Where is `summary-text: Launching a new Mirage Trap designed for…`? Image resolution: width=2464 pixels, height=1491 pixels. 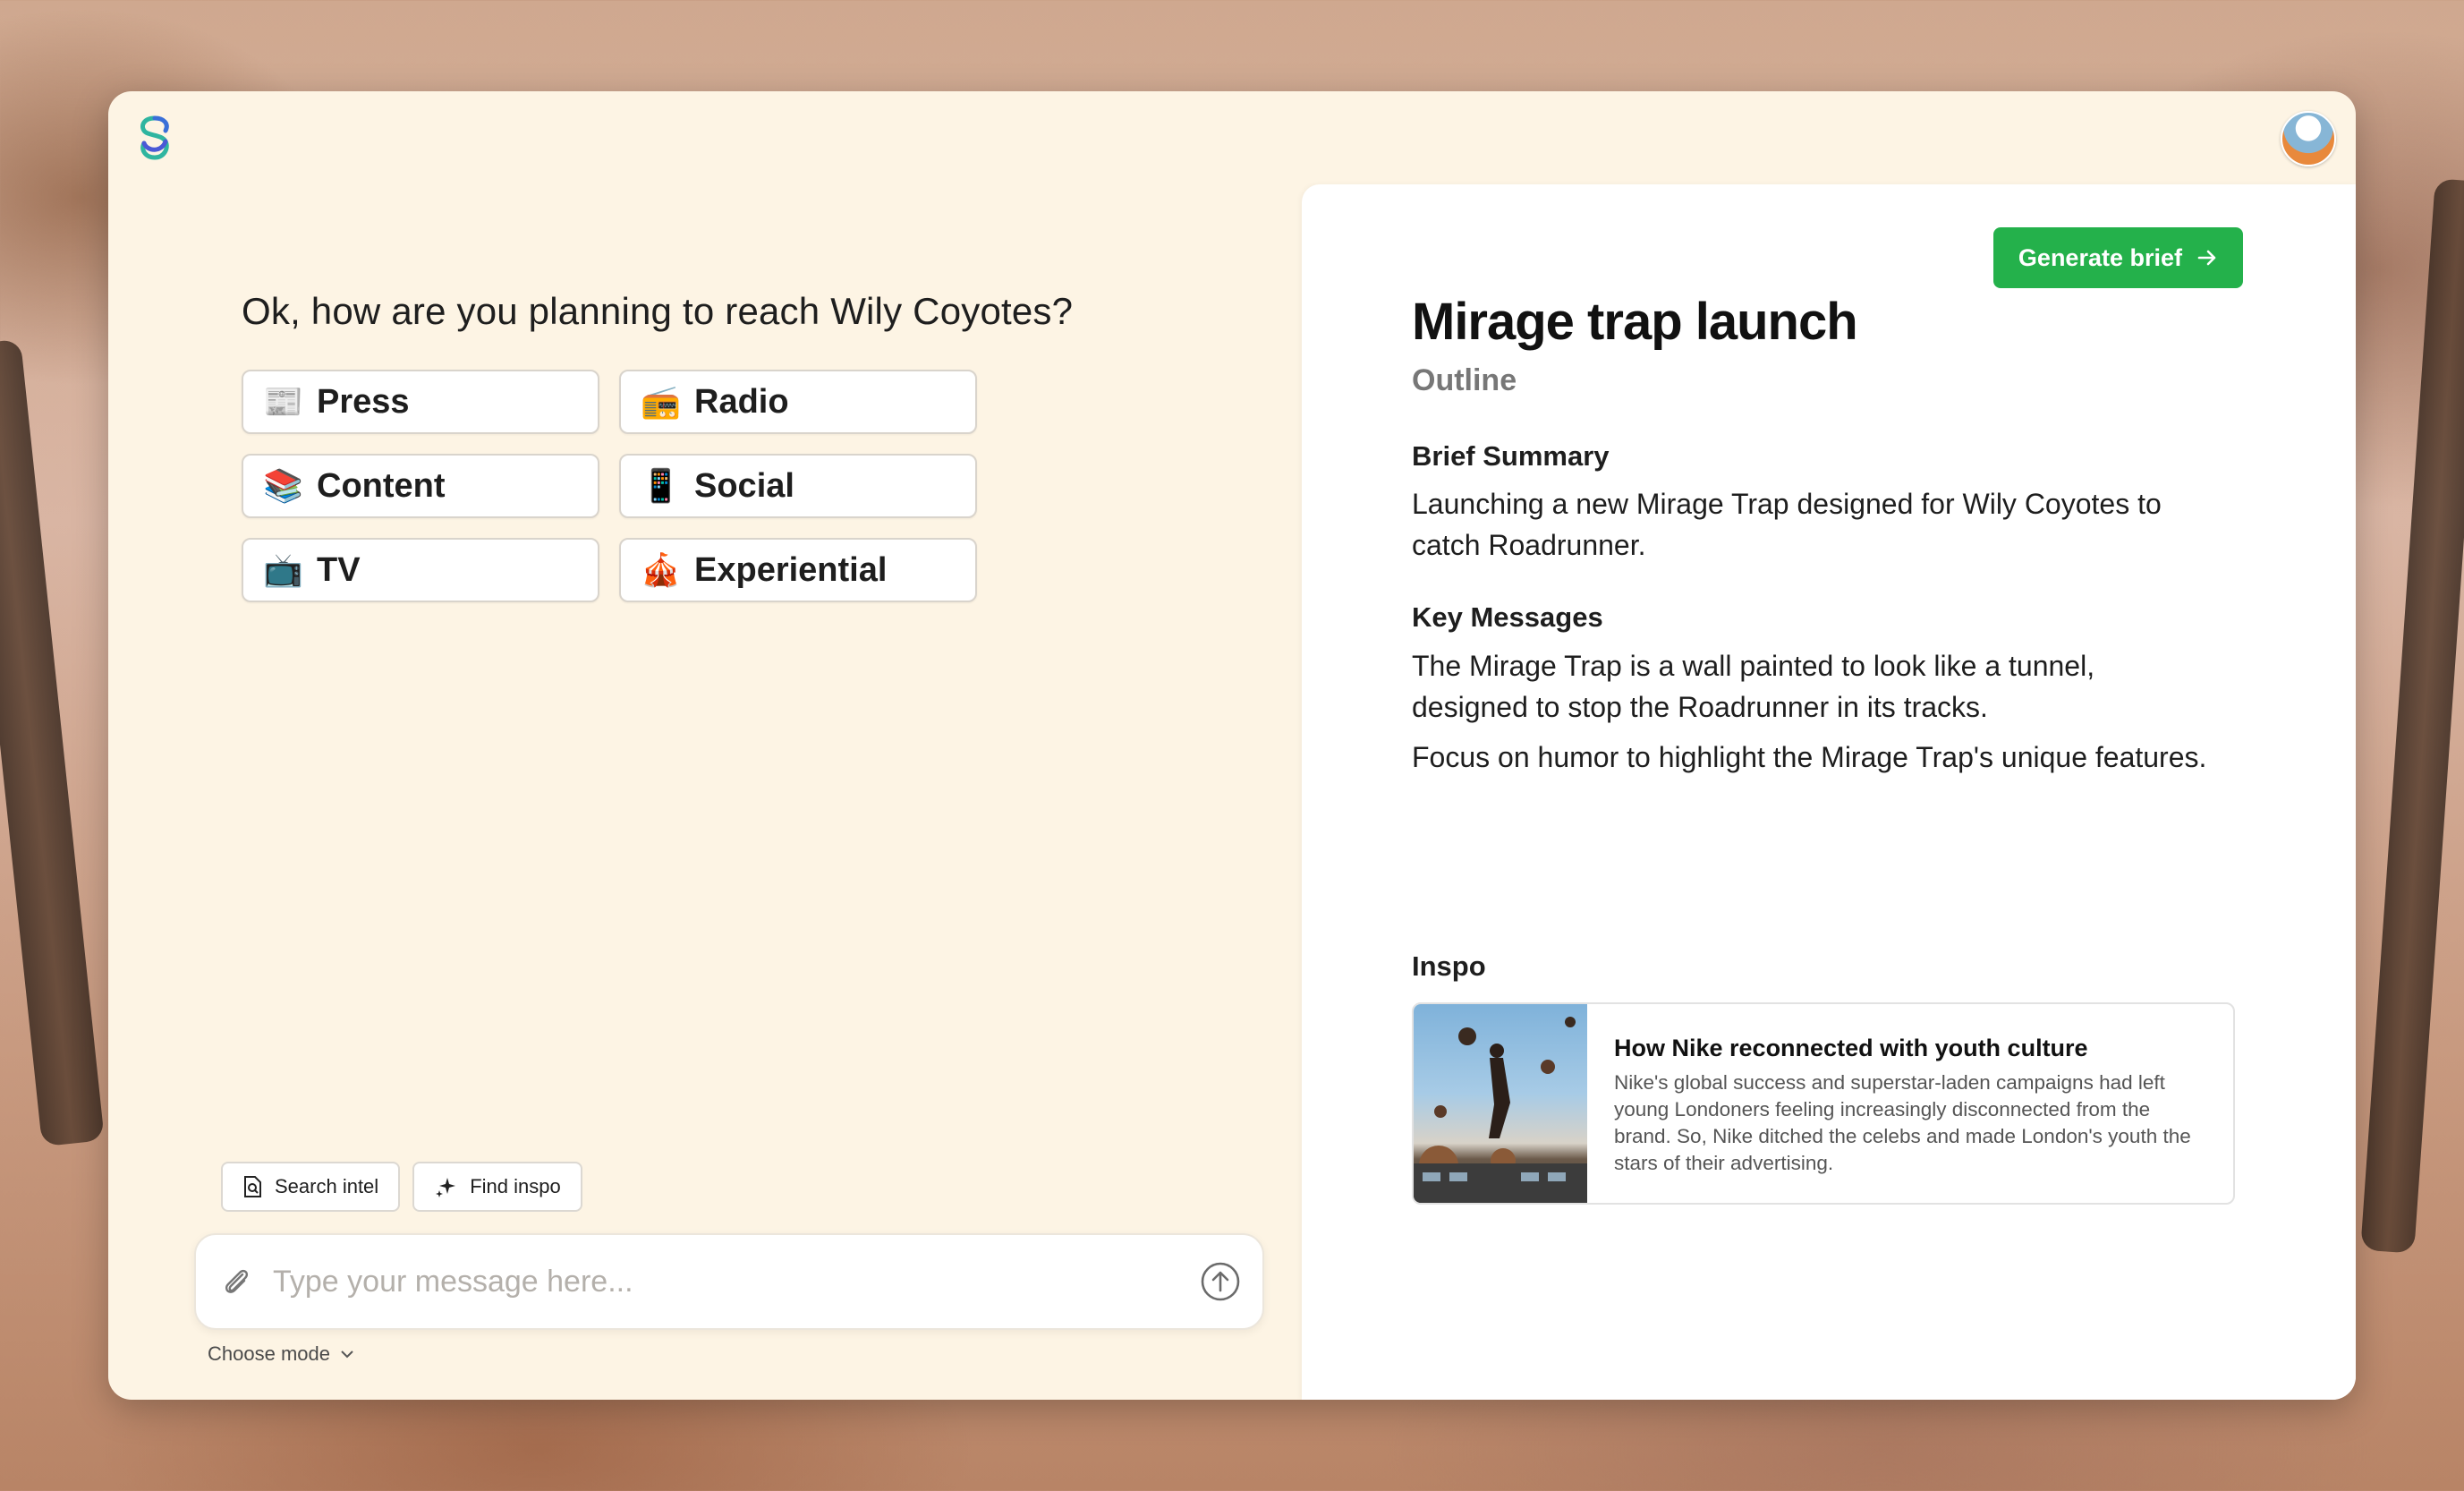 summary-text: Launching a new Mirage Trap designed for… is located at coordinates (1787, 524).